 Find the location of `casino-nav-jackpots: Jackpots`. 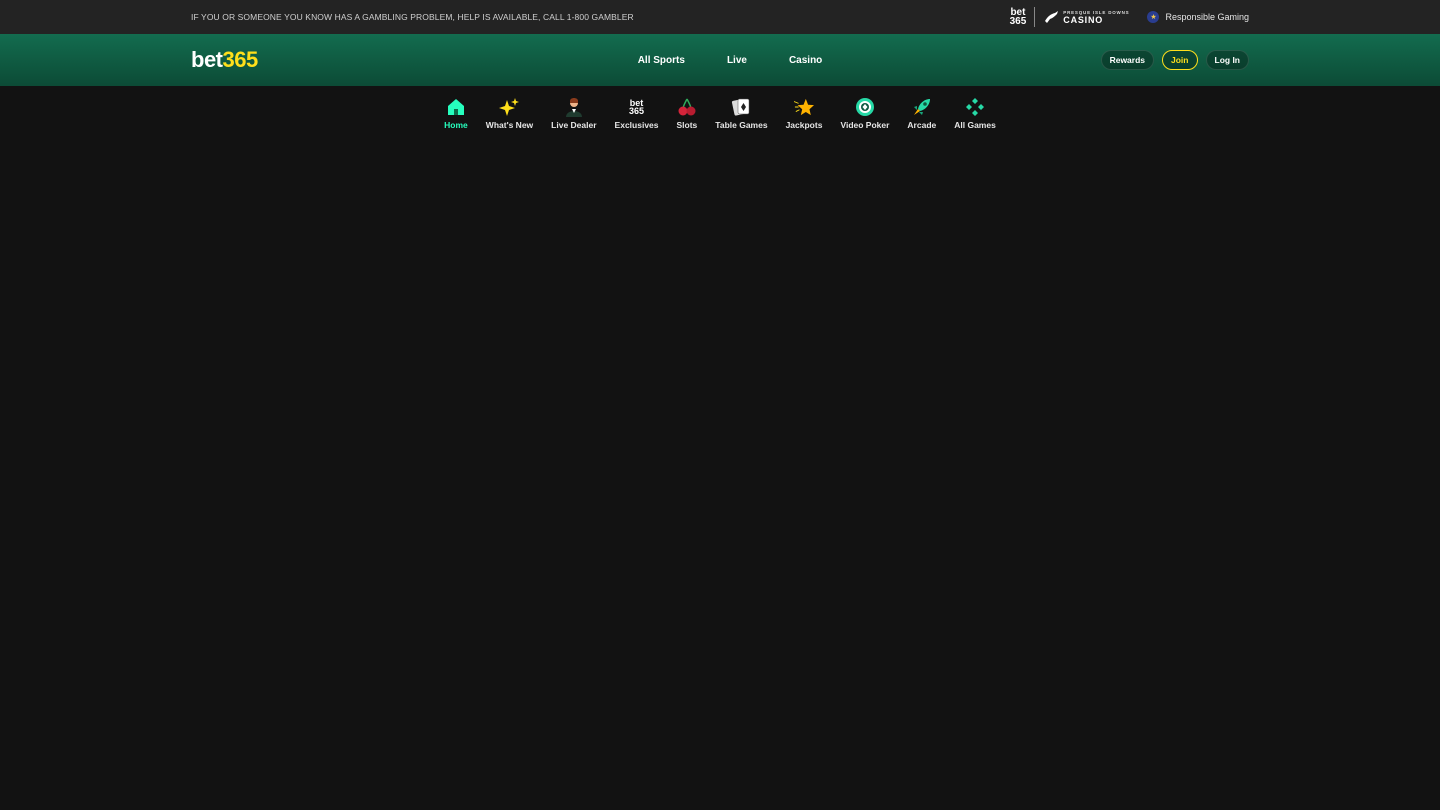

casino-nav-jackpots: Jackpots is located at coordinates (804, 113).